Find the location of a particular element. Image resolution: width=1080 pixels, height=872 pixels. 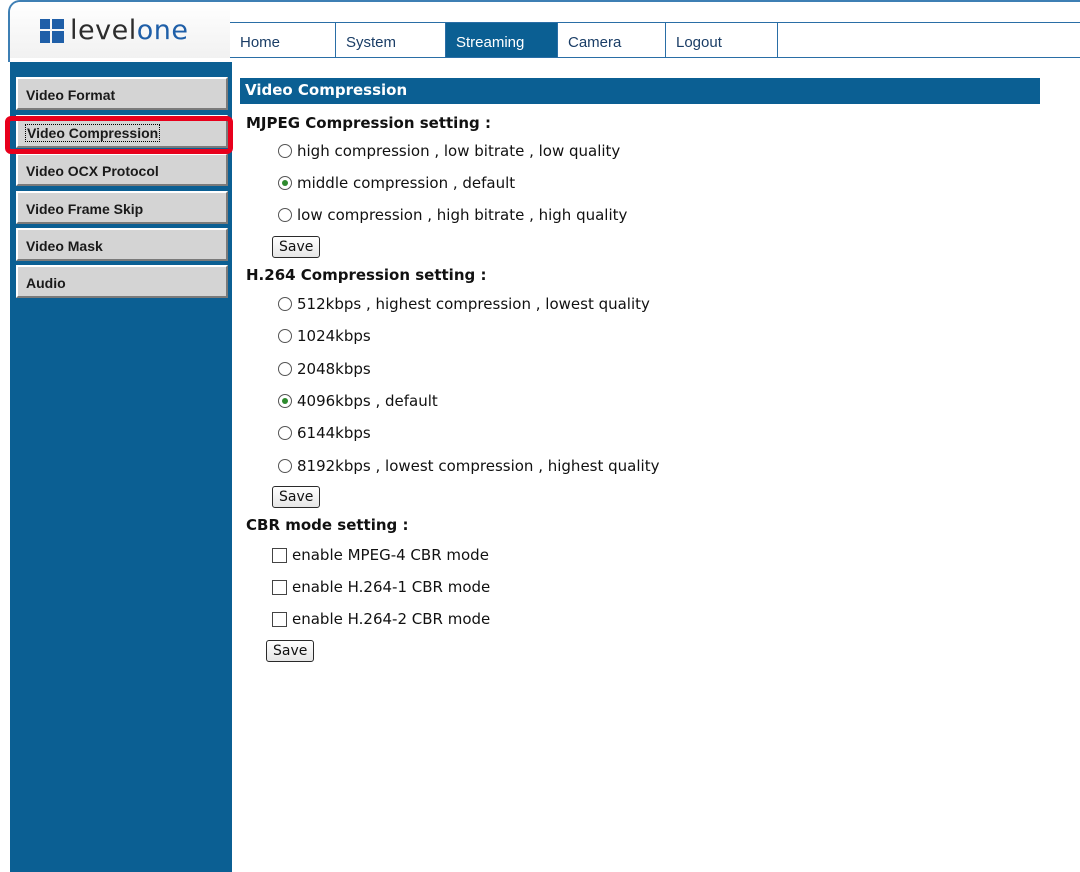

option-label: 4096kbps , default is located at coordinates (367, 401).